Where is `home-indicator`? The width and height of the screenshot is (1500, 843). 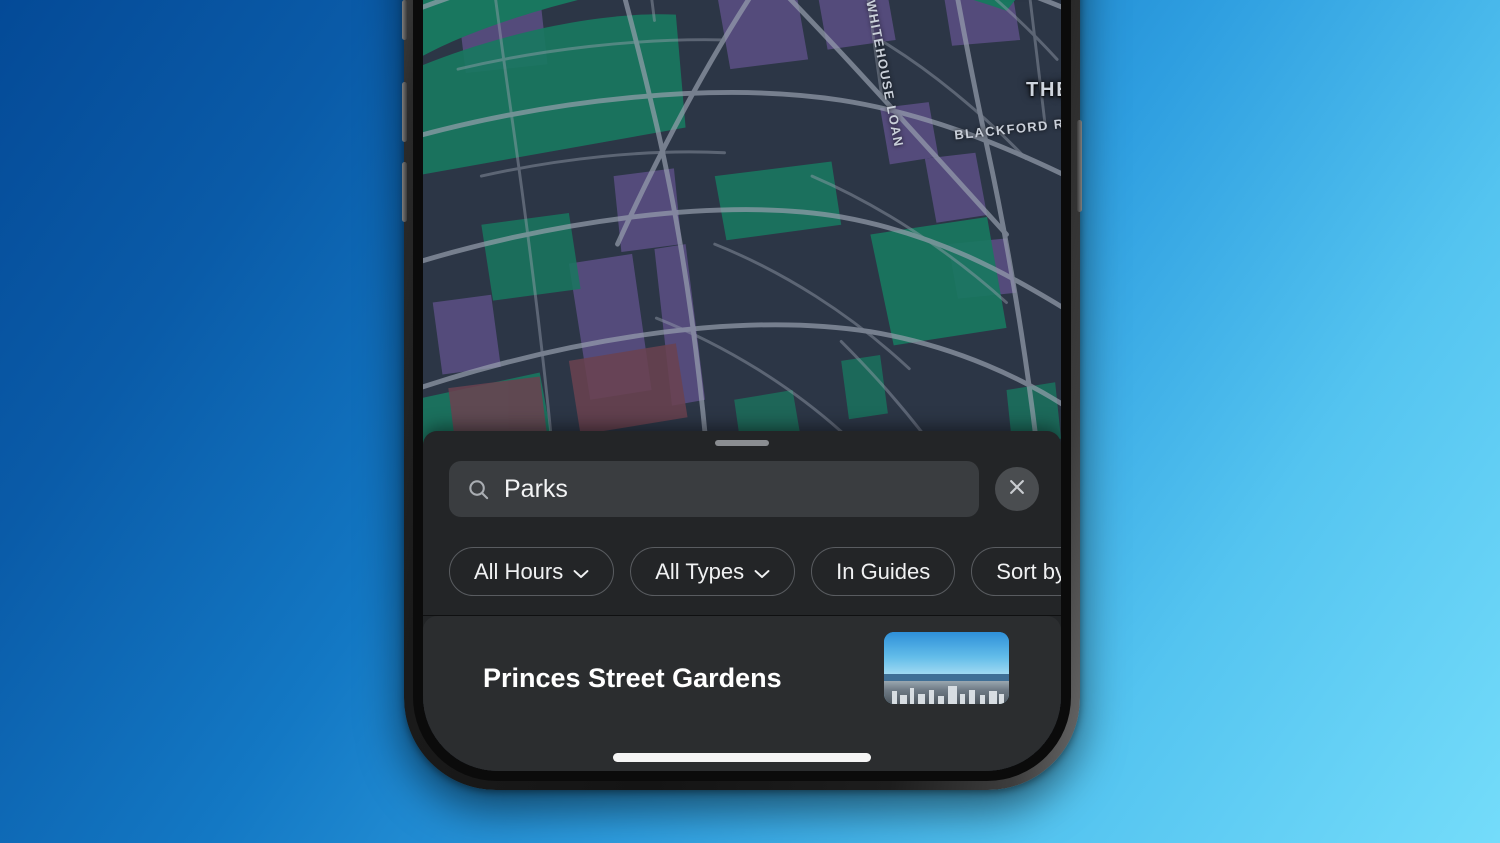
home-indicator is located at coordinates (742, 757).